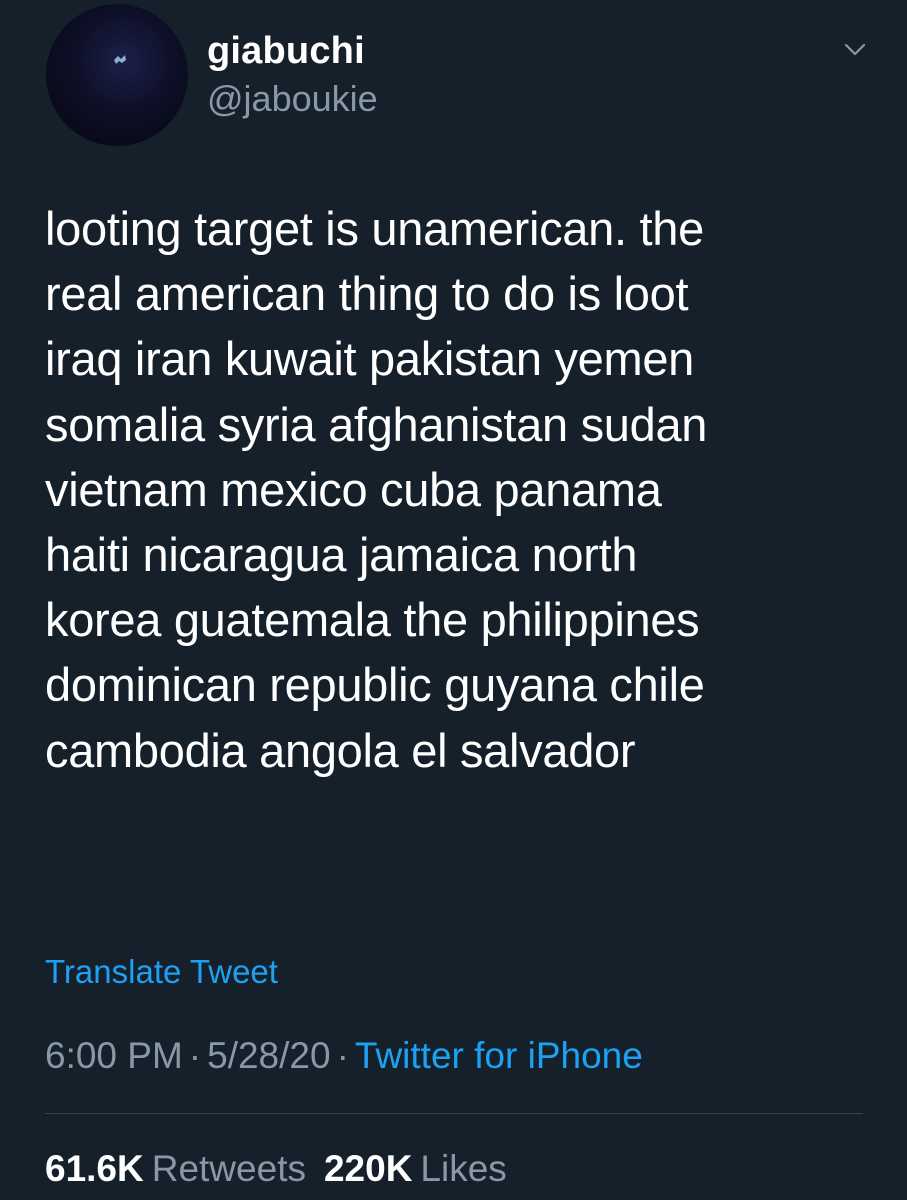 The image size is (907, 1200). I want to click on tweet-text-line: vietnam mexico cuba panama, so click(353, 489).